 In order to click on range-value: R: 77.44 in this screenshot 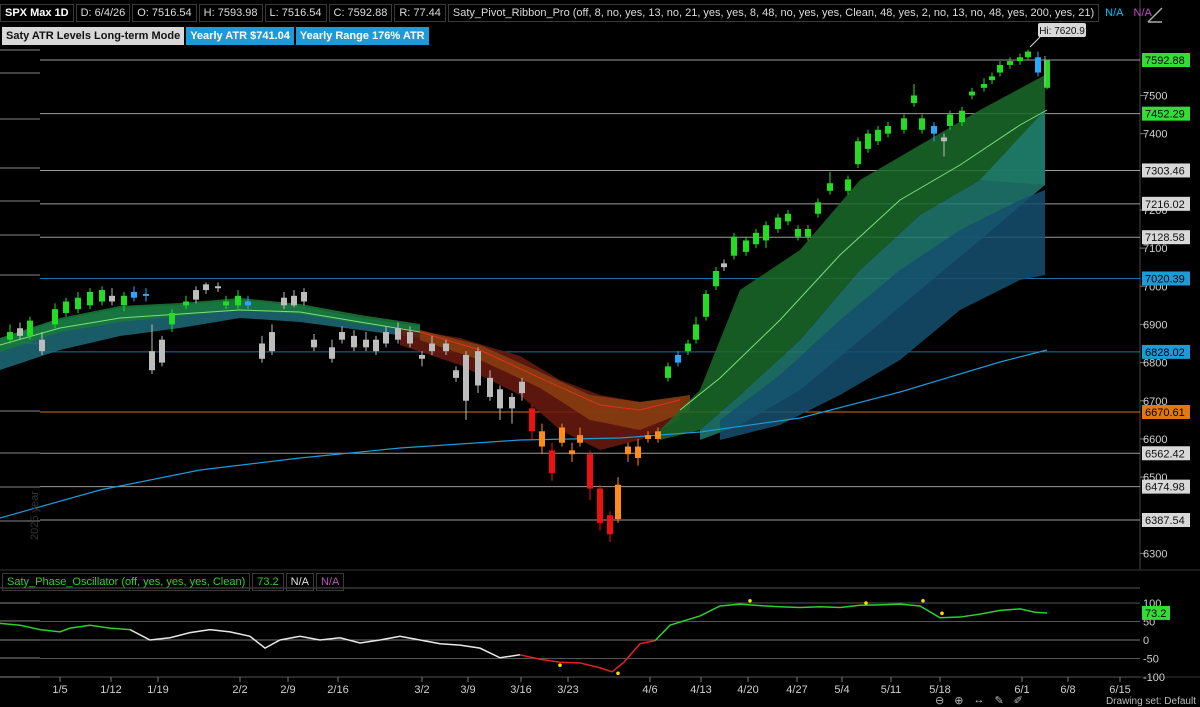, I will do `click(420, 13)`.